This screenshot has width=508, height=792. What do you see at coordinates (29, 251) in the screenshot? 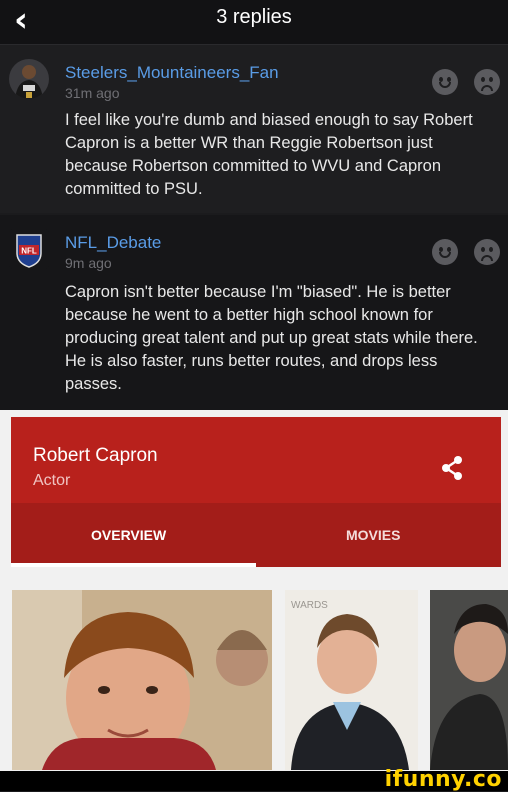
I see `nfl-logo-text: NFL` at bounding box center [29, 251].